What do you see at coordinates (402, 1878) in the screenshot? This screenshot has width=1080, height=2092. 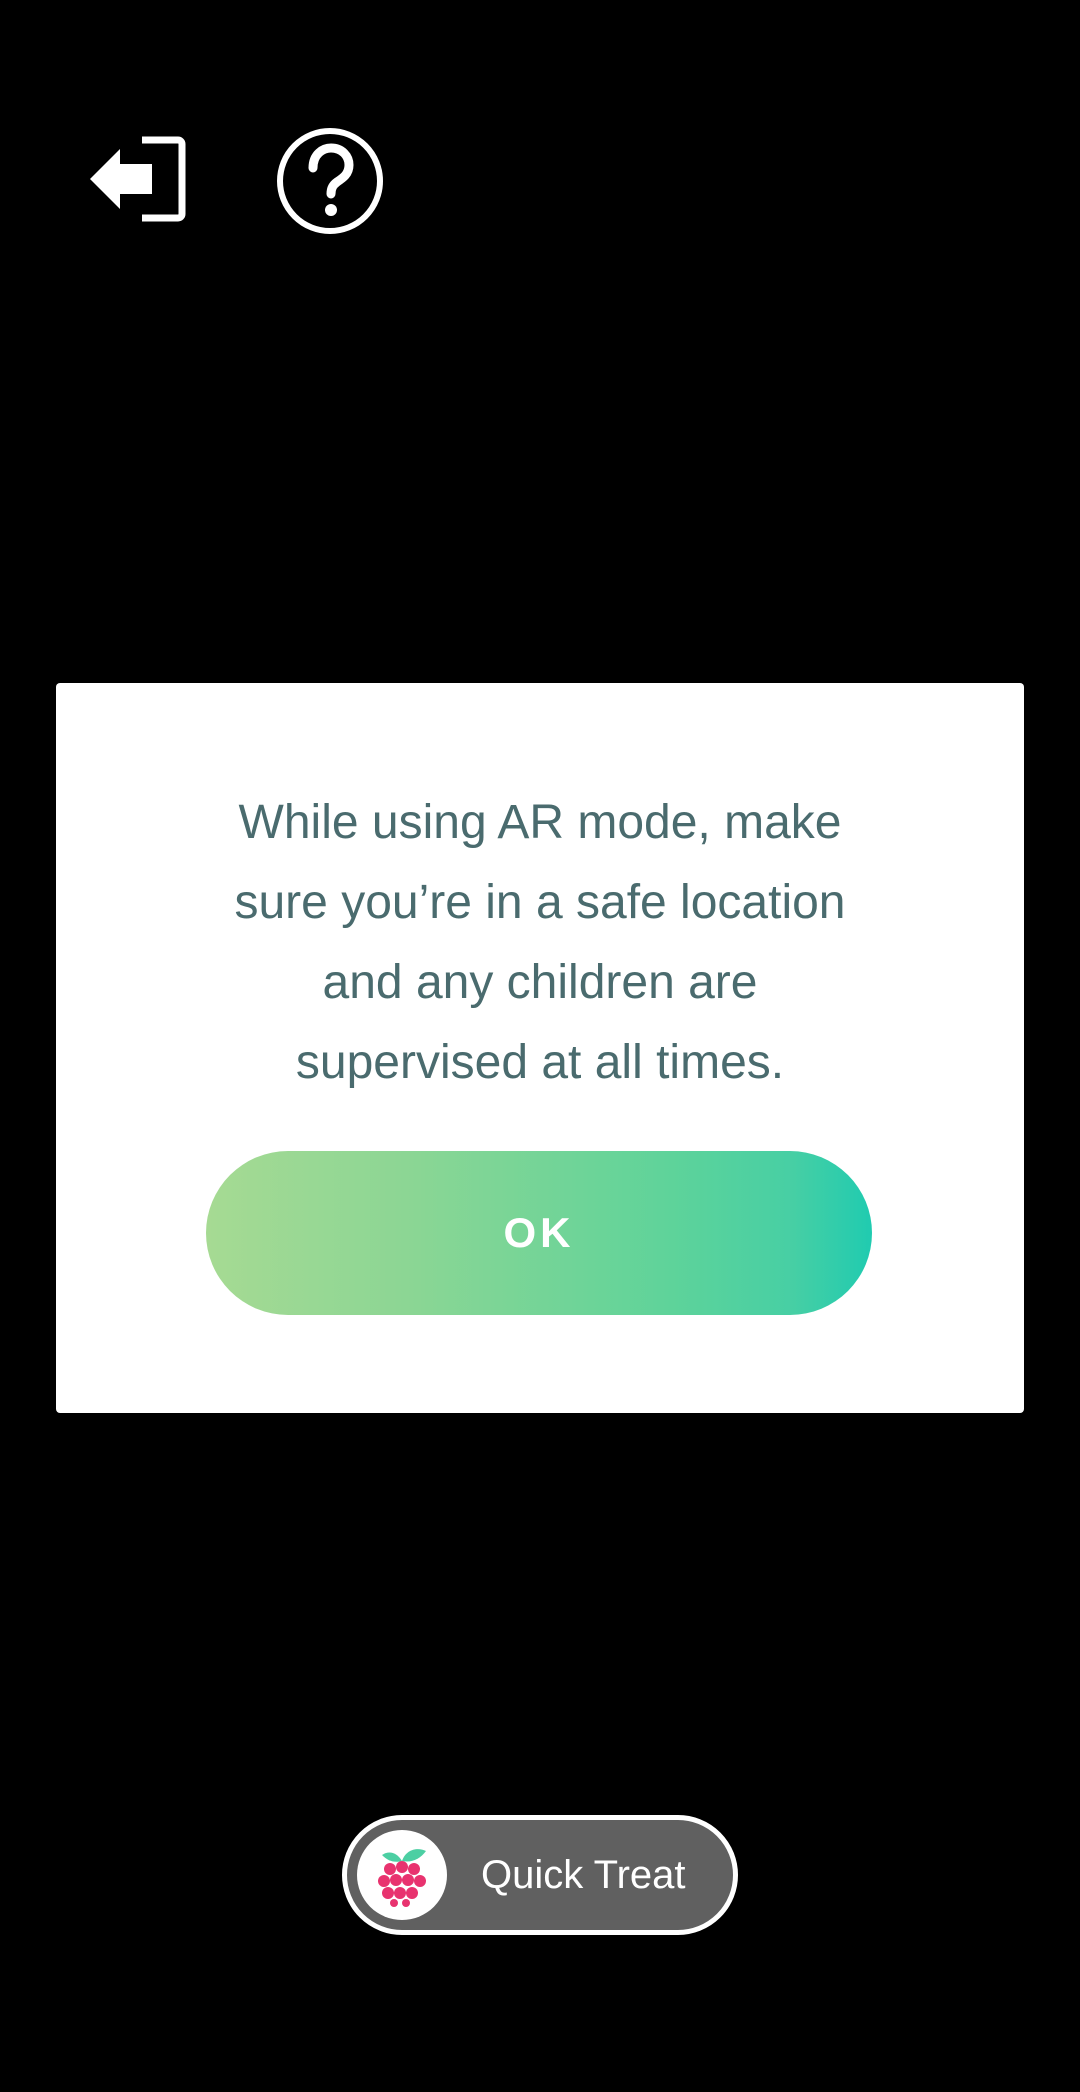 I see `raspberry-icon` at bounding box center [402, 1878].